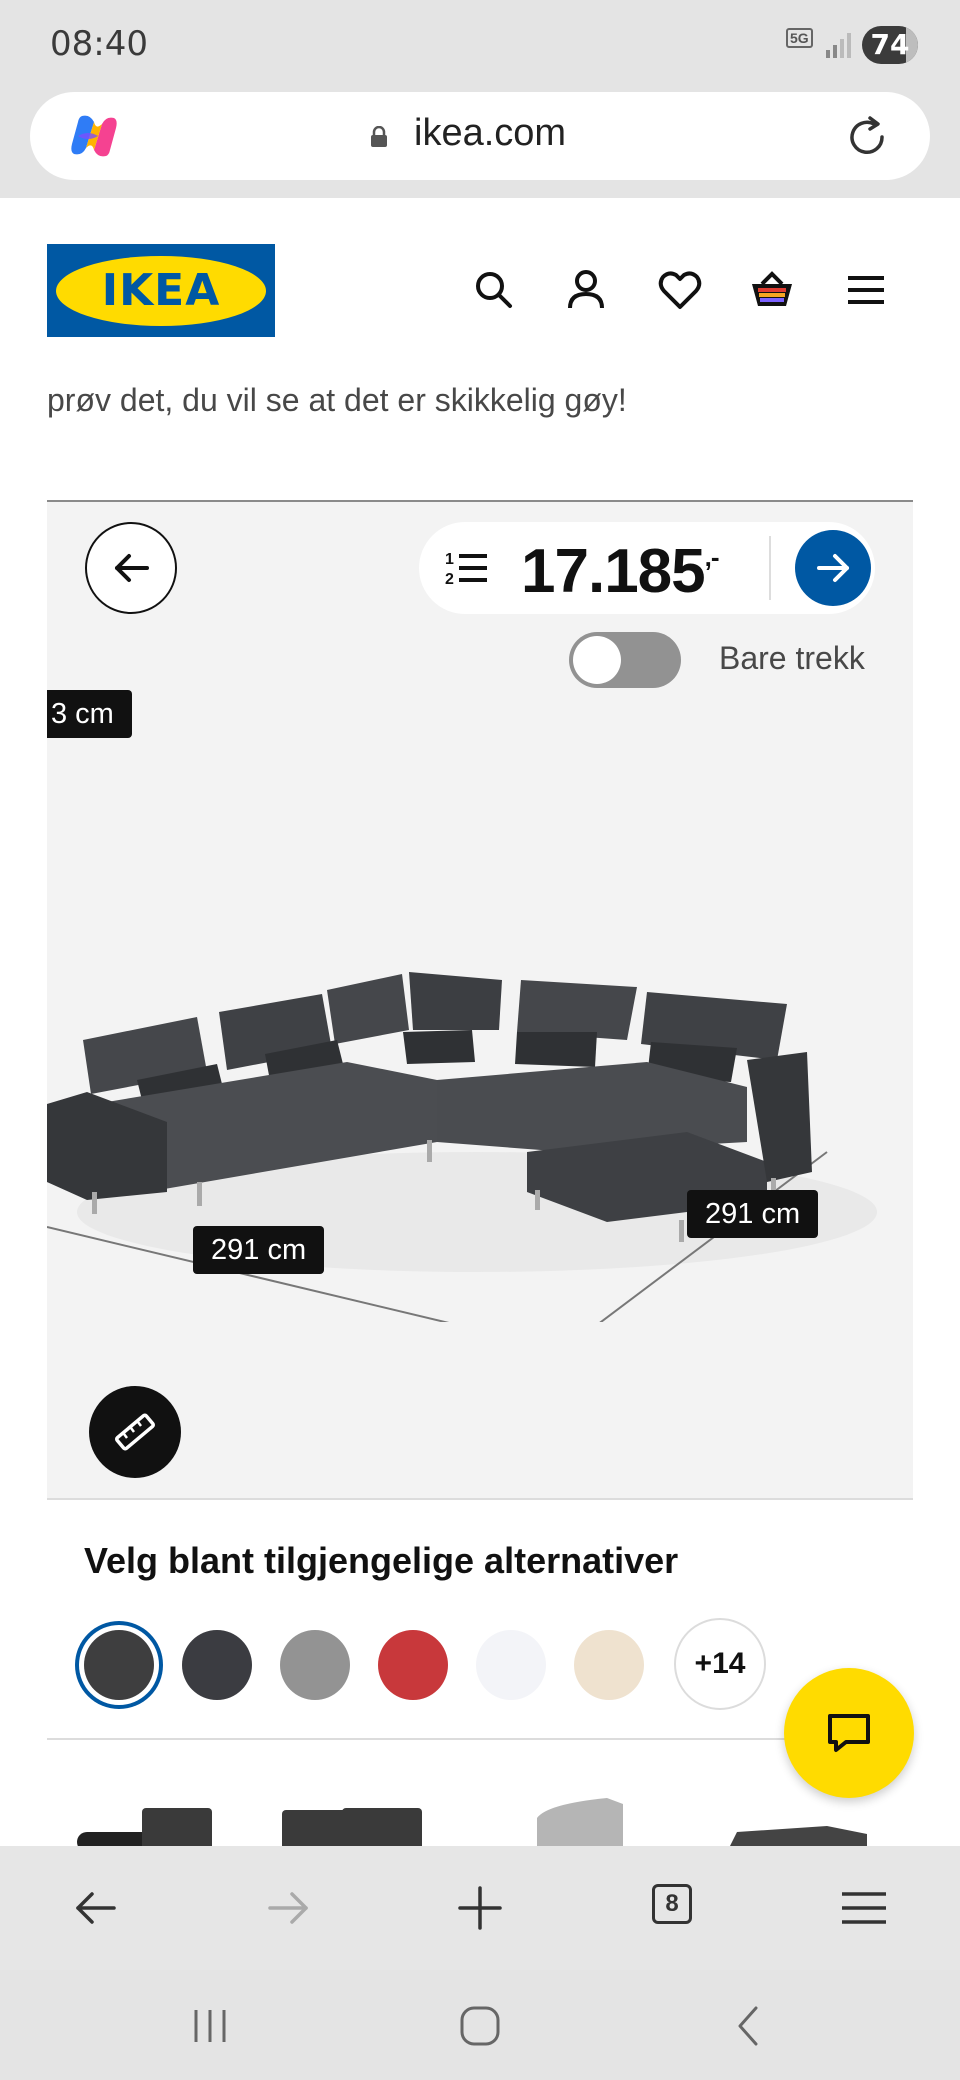 This screenshot has height=2080, width=960. What do you see at coordinates (119, 1665) in the screenshot?
I see `color-swatch-dark-grey-selected` at bounding box center [119, 1665].